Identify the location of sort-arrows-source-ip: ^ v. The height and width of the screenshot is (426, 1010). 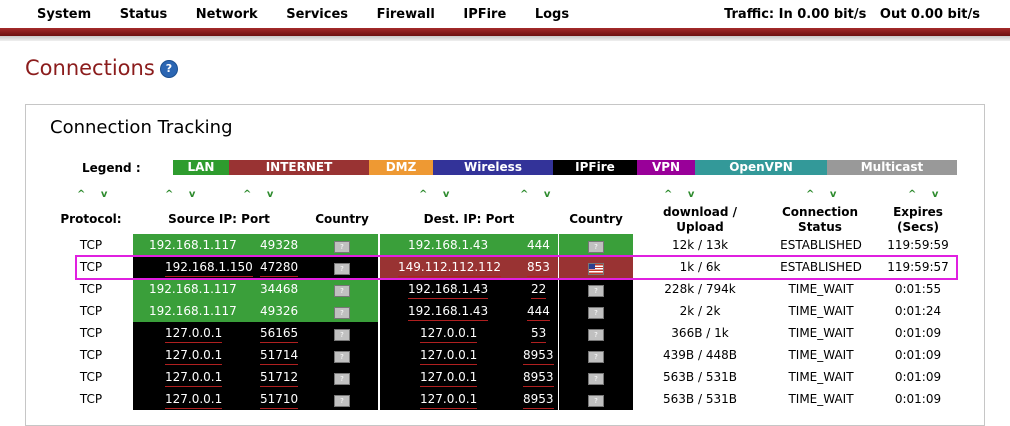
(183, 194).